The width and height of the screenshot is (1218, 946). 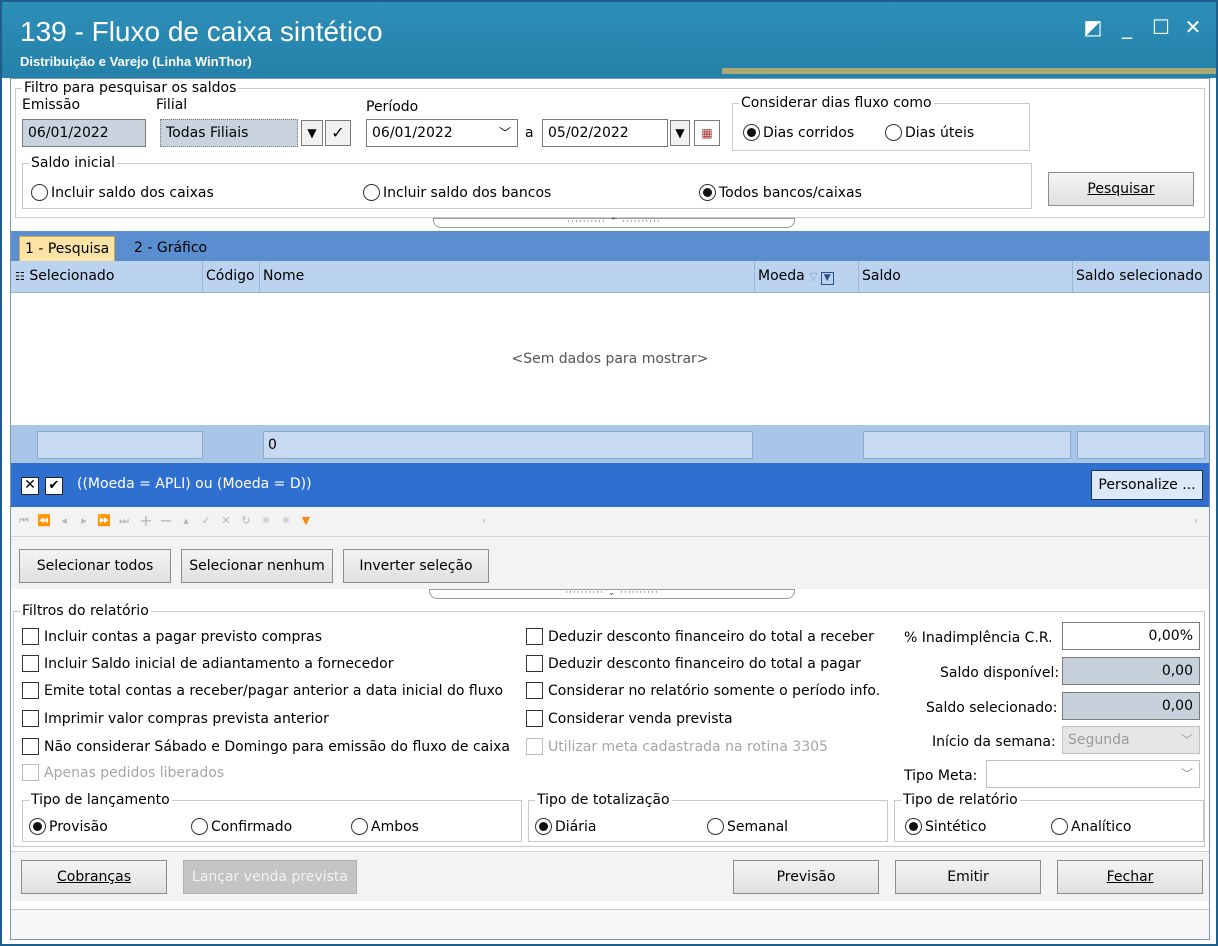 What do you see at coordinates (1091, 826) in the screenshot?
I see `radio-analitico: Analítico` at bounding box center [1091, 826].